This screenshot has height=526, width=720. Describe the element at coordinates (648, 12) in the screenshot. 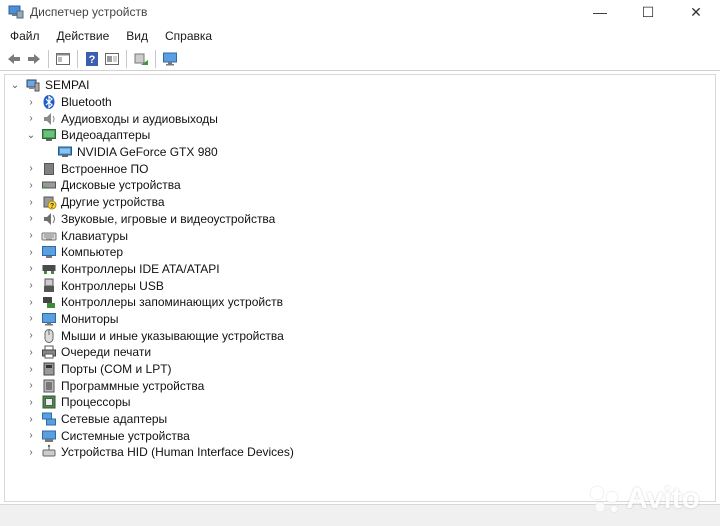

I see `maximize-button: ☐` at that location.